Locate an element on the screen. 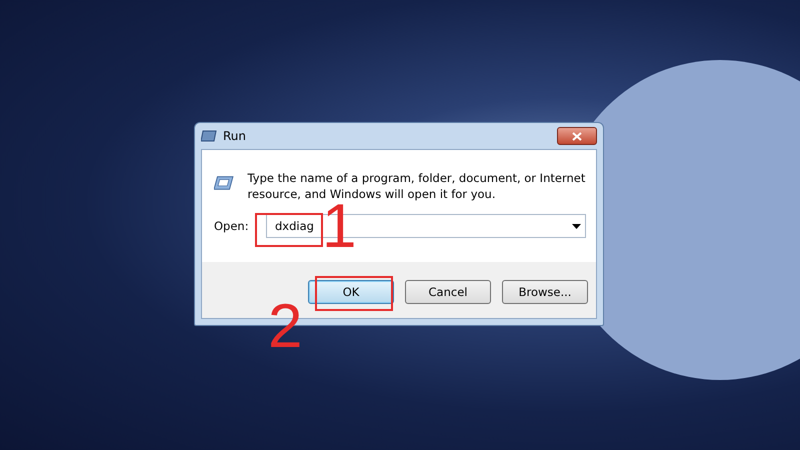  close-button is located at coordinates (577, 136).